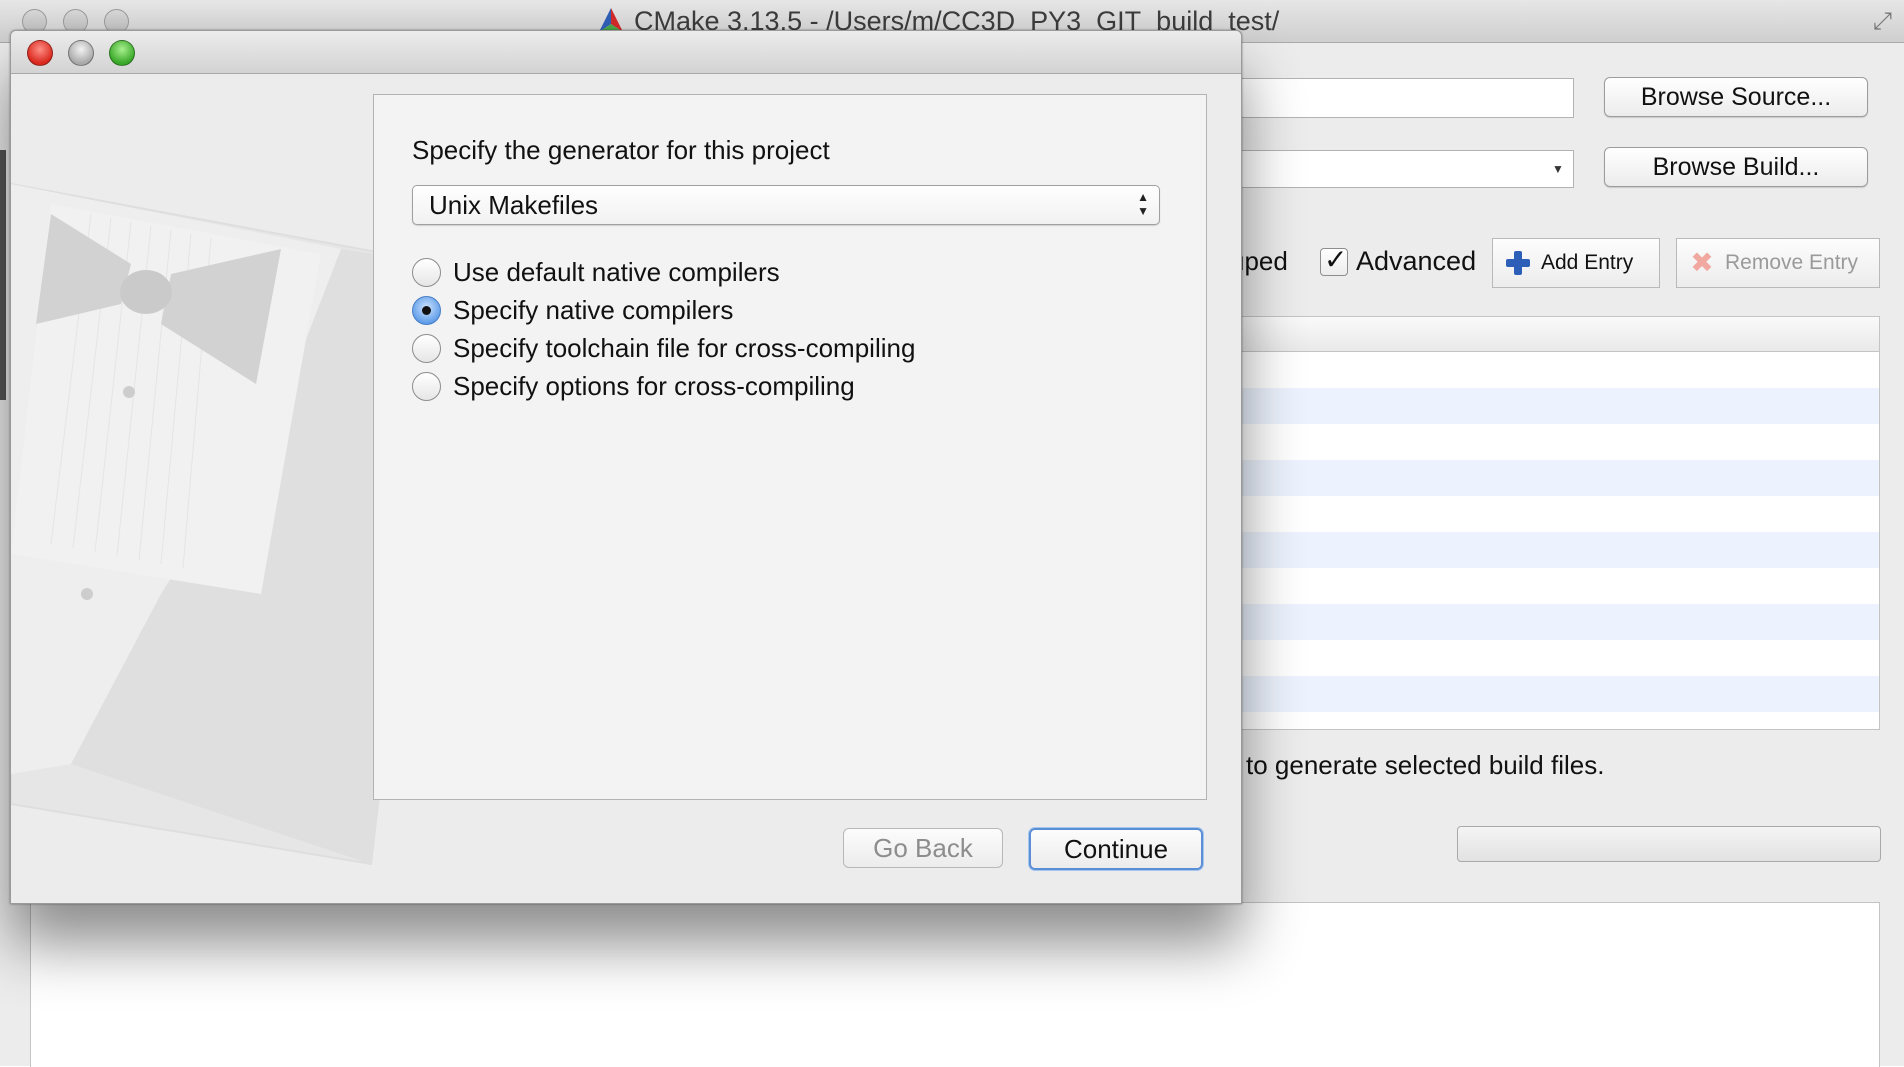 The width and height of the screenshot is (1904, 1067). Describe the element at coordinates (1792, 262) in the screenshot. I see `remove-entry-label: Remove Entry` at that location.